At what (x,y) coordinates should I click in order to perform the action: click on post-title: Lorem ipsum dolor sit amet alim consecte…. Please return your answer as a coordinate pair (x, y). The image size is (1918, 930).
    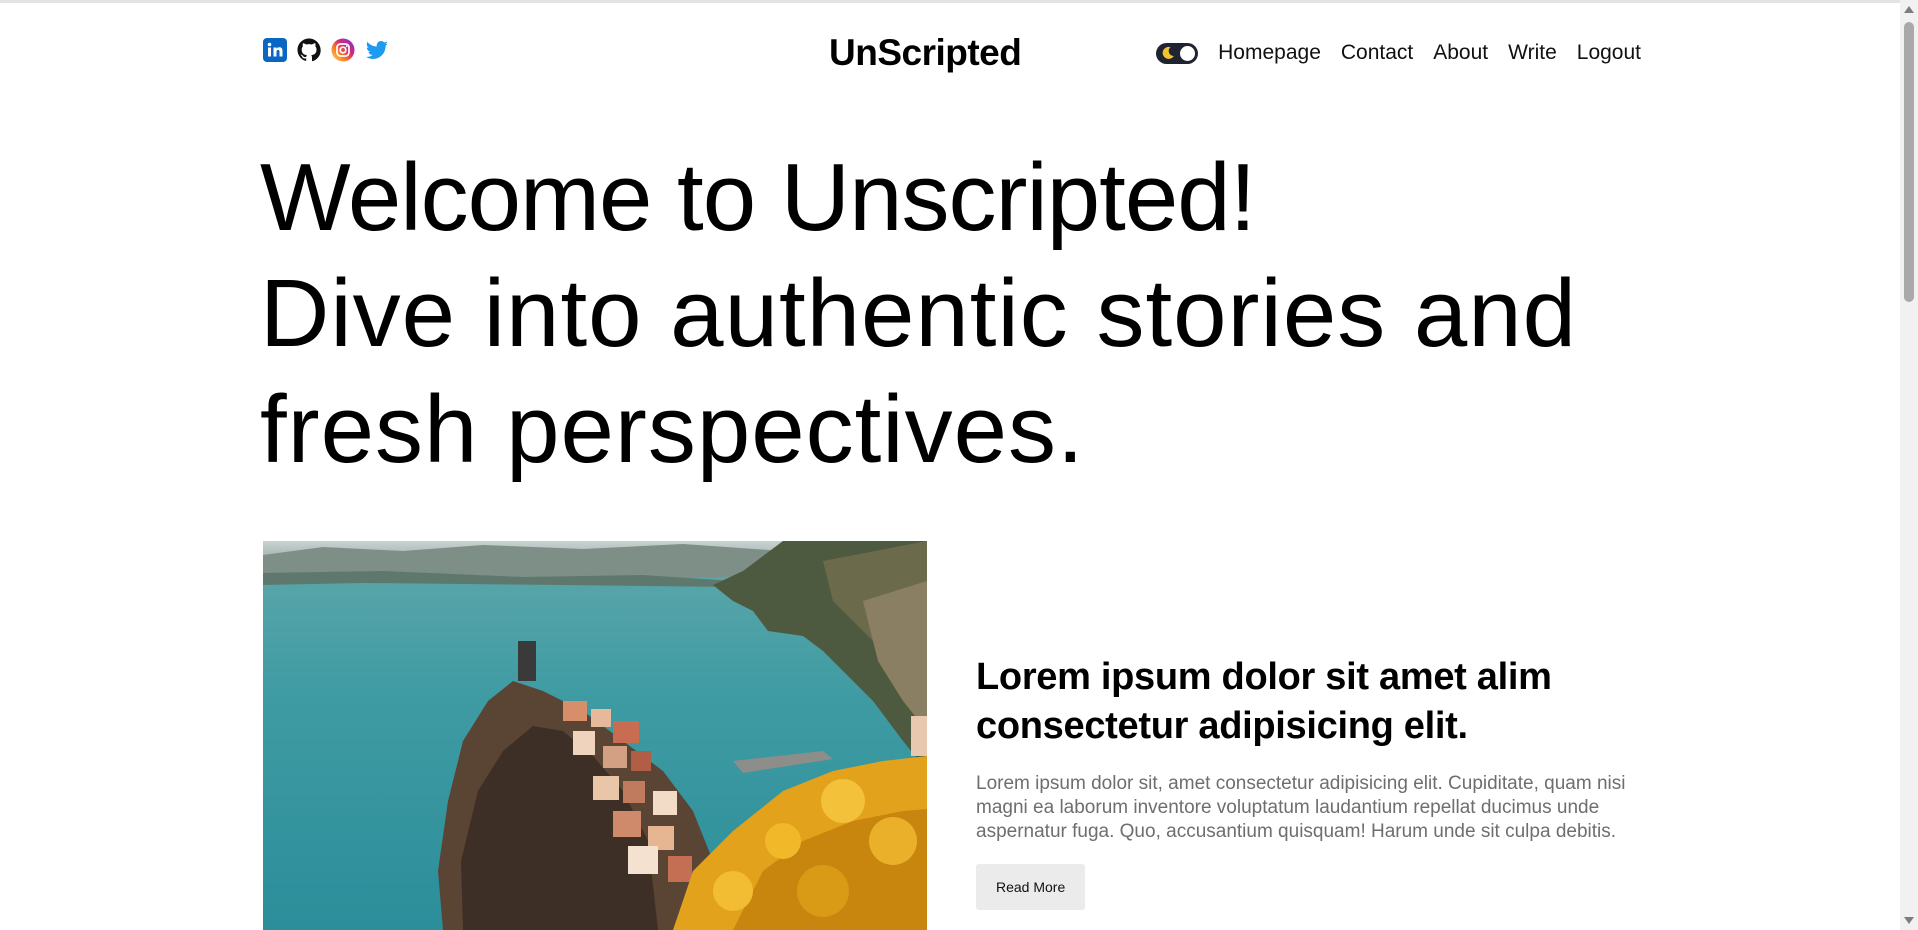
    Looking at the image, I should click on (1306, 702).